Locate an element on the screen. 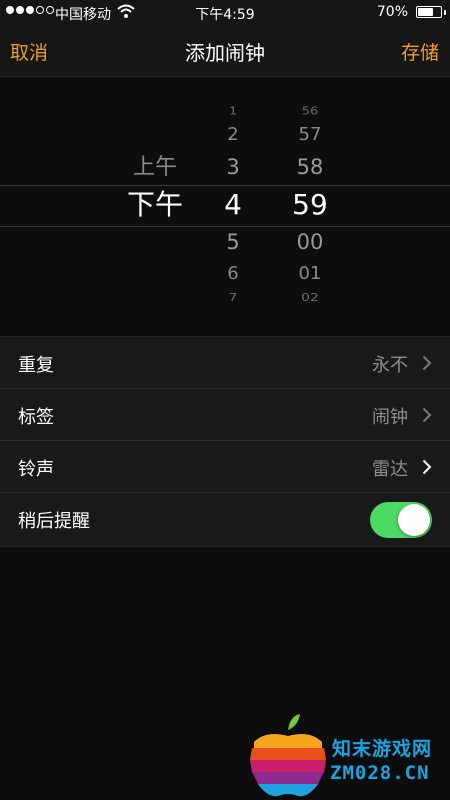 The width and height of the screenshot is (450, 800). picker-minute-option: 02 is located at coordinates (310, 298).